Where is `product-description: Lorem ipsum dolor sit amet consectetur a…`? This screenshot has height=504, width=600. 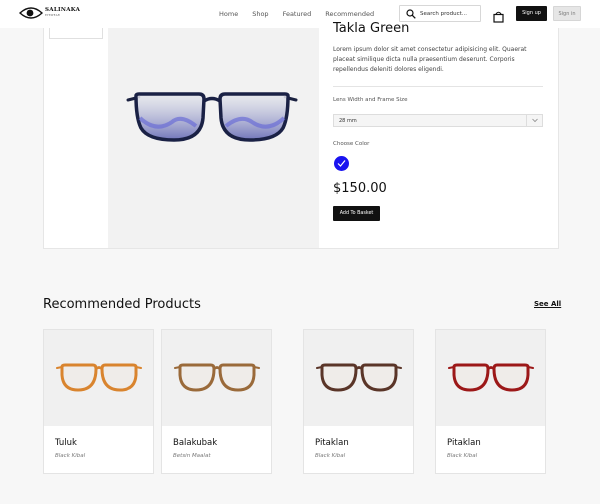
product-description: Lorem ipsum dolor sit amet consectetur a… is located at coordinates (430, 59).